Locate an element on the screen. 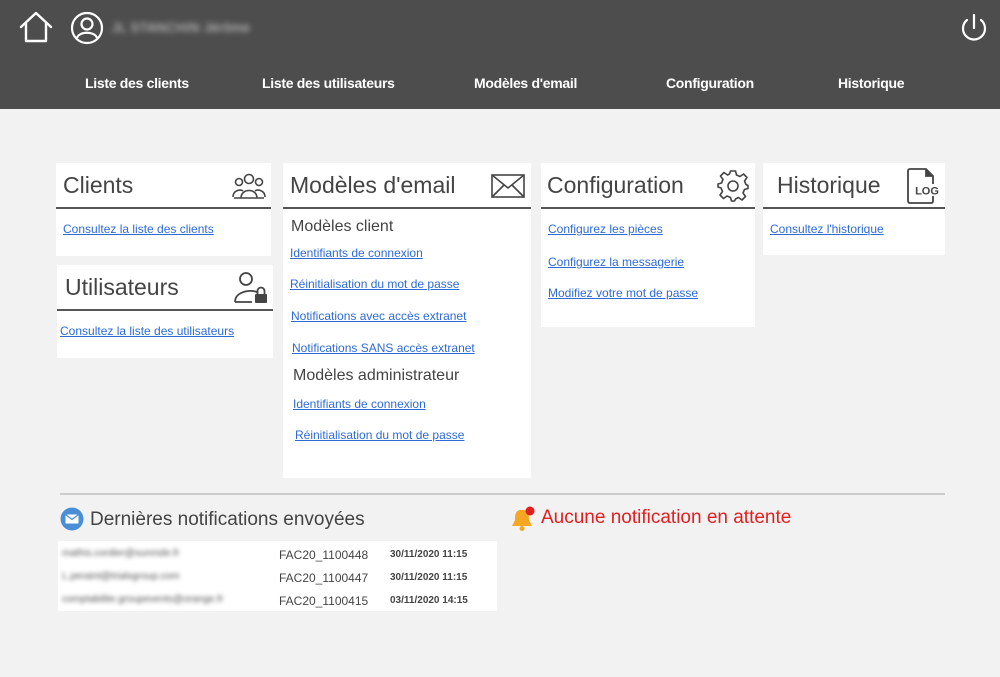 Image resolution: width=1000 pixels, height=677 pixels. users-group-icon is located at coordinates (249, 186).